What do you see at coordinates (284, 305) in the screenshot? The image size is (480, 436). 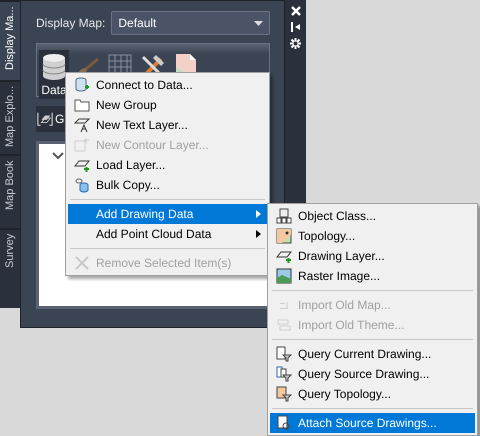 I see `import-map-icon` at bounding box center [284, 305].